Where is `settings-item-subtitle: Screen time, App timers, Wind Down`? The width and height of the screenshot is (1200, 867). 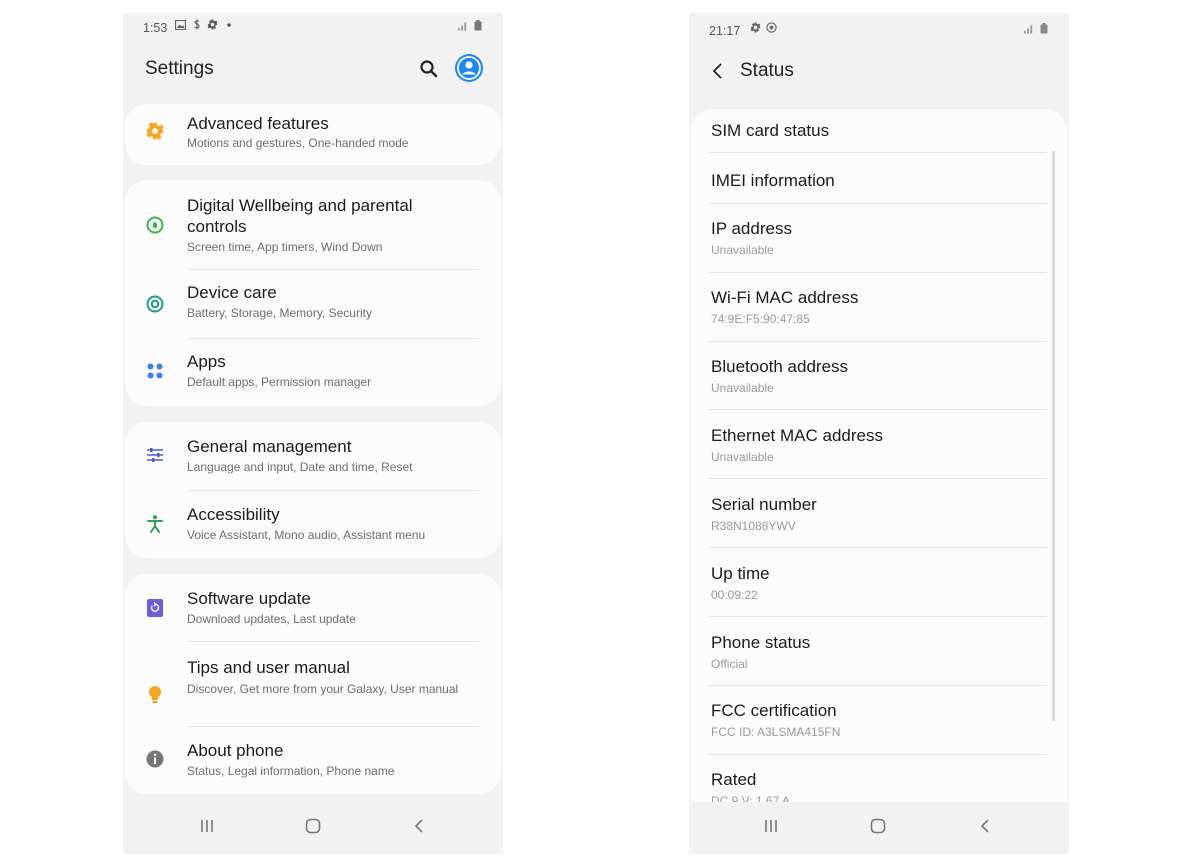
settings-item-subtitle: Screen time, App timers, Wind Down is located at coordinates (285, 247).